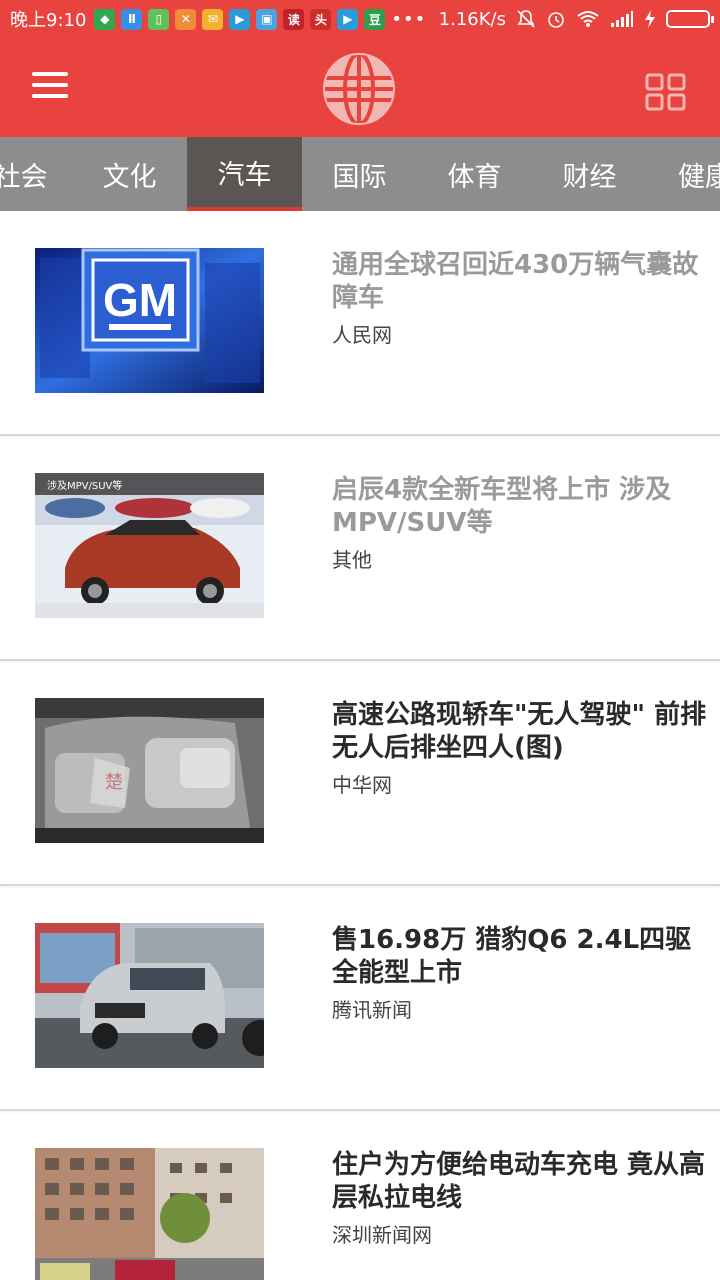 Image resolution: width=720 pixels, height=1280 pixels. I want to click on app-icon-news: 头, so click(321, 19).